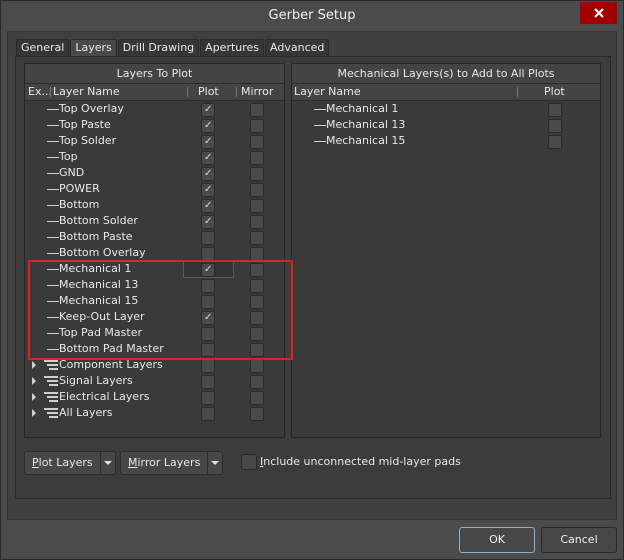  What do you see at coordinates (154, 349) in the screenshot?
I see `layer-row: Bottom Pad Master` at bounding box center [154, 349].